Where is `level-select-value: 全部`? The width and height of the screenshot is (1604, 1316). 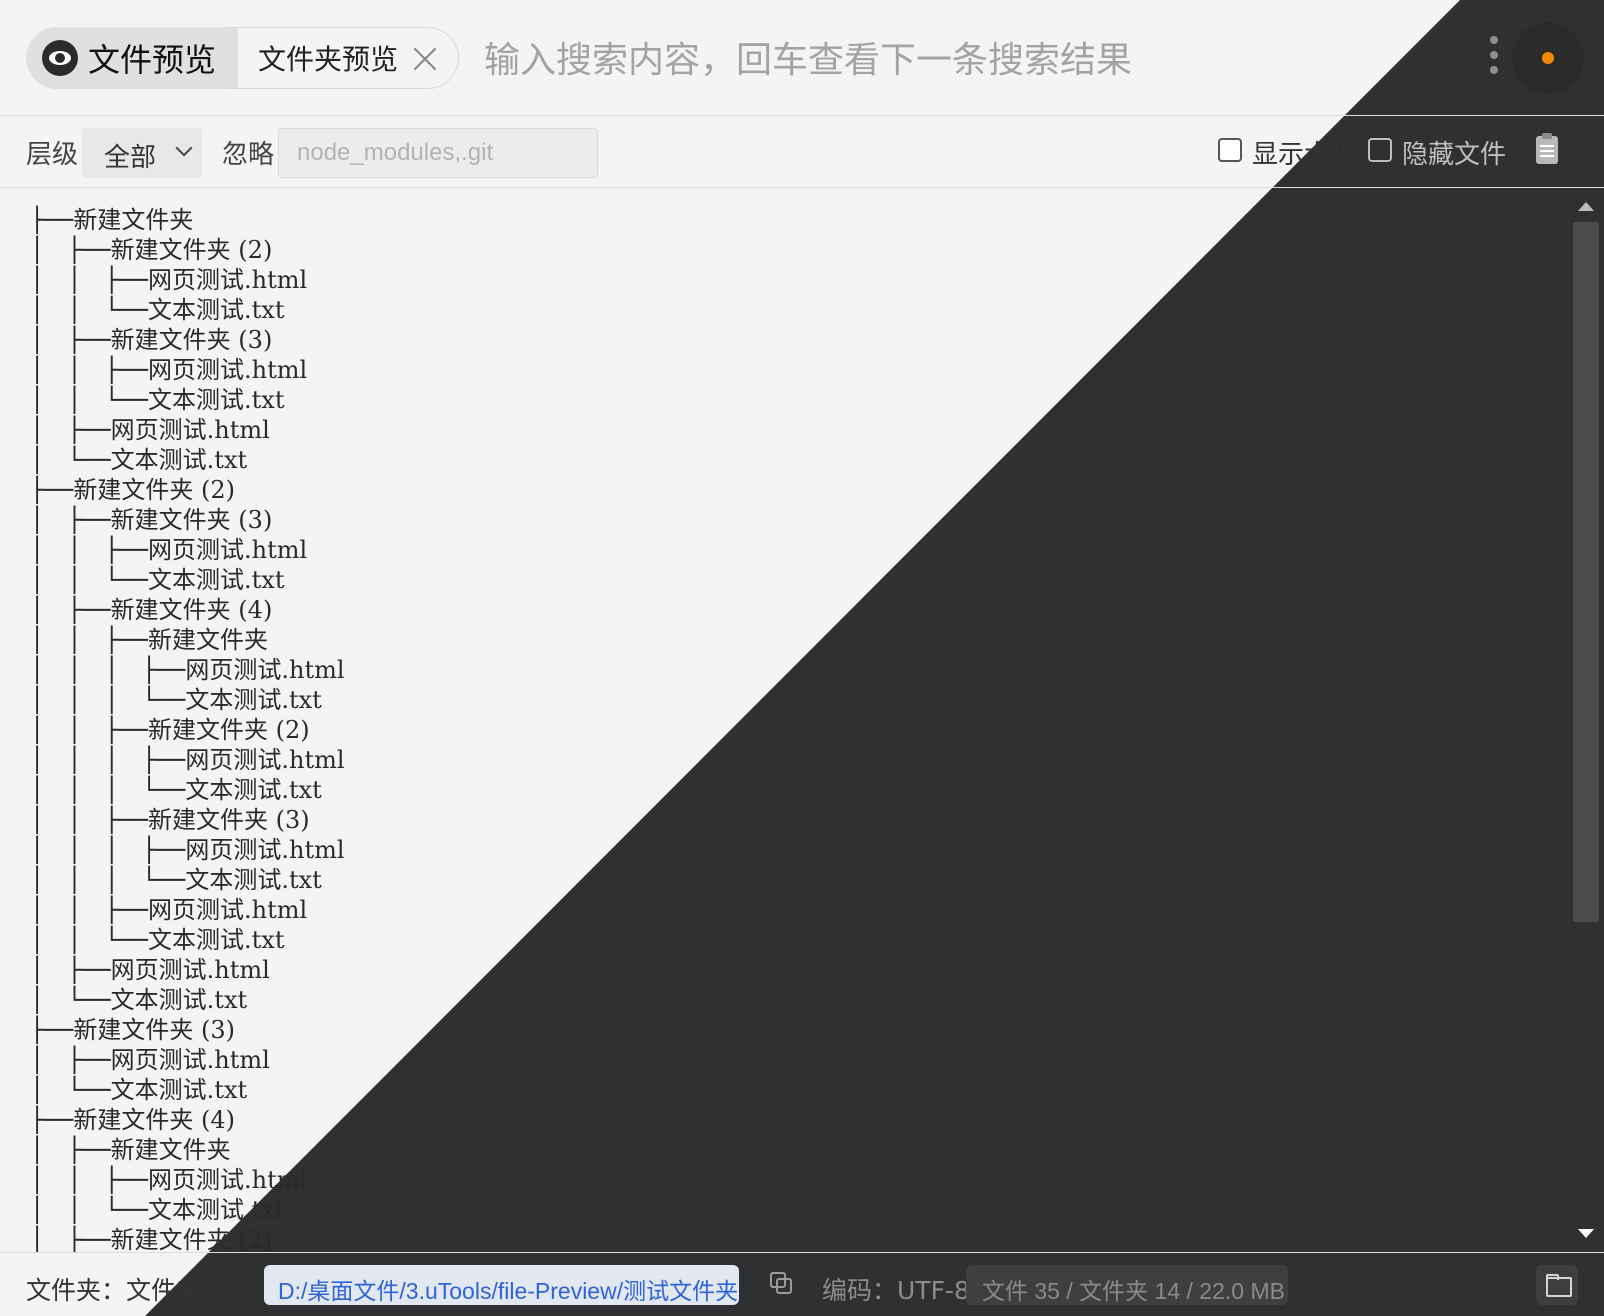 level-select-value: 全部 is located at coordinates (130, 158).